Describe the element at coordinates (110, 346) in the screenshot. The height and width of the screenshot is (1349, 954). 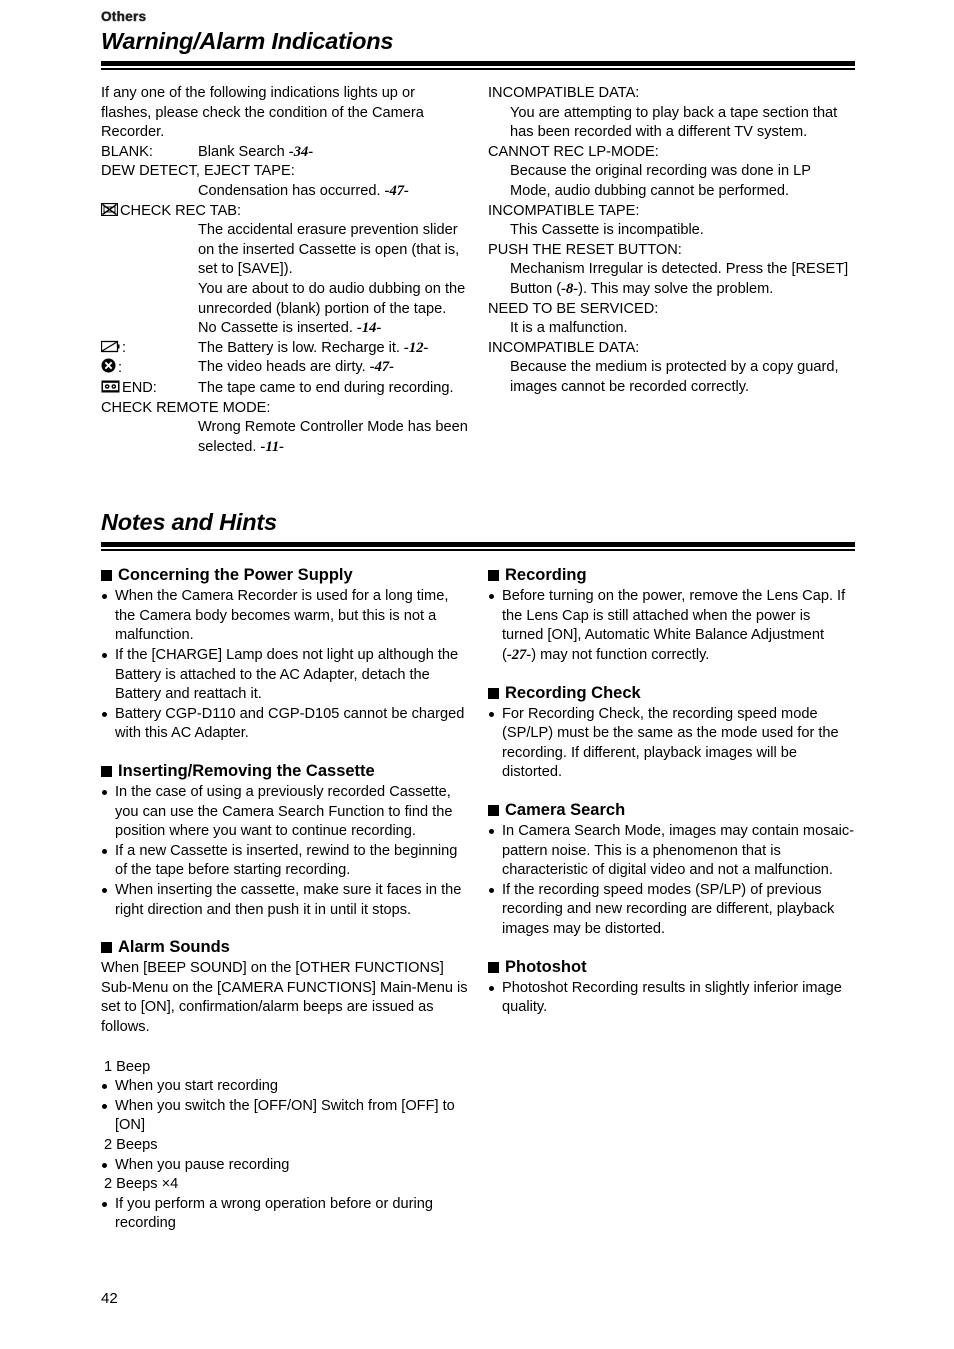
I see `battery-low-icon` at that location.